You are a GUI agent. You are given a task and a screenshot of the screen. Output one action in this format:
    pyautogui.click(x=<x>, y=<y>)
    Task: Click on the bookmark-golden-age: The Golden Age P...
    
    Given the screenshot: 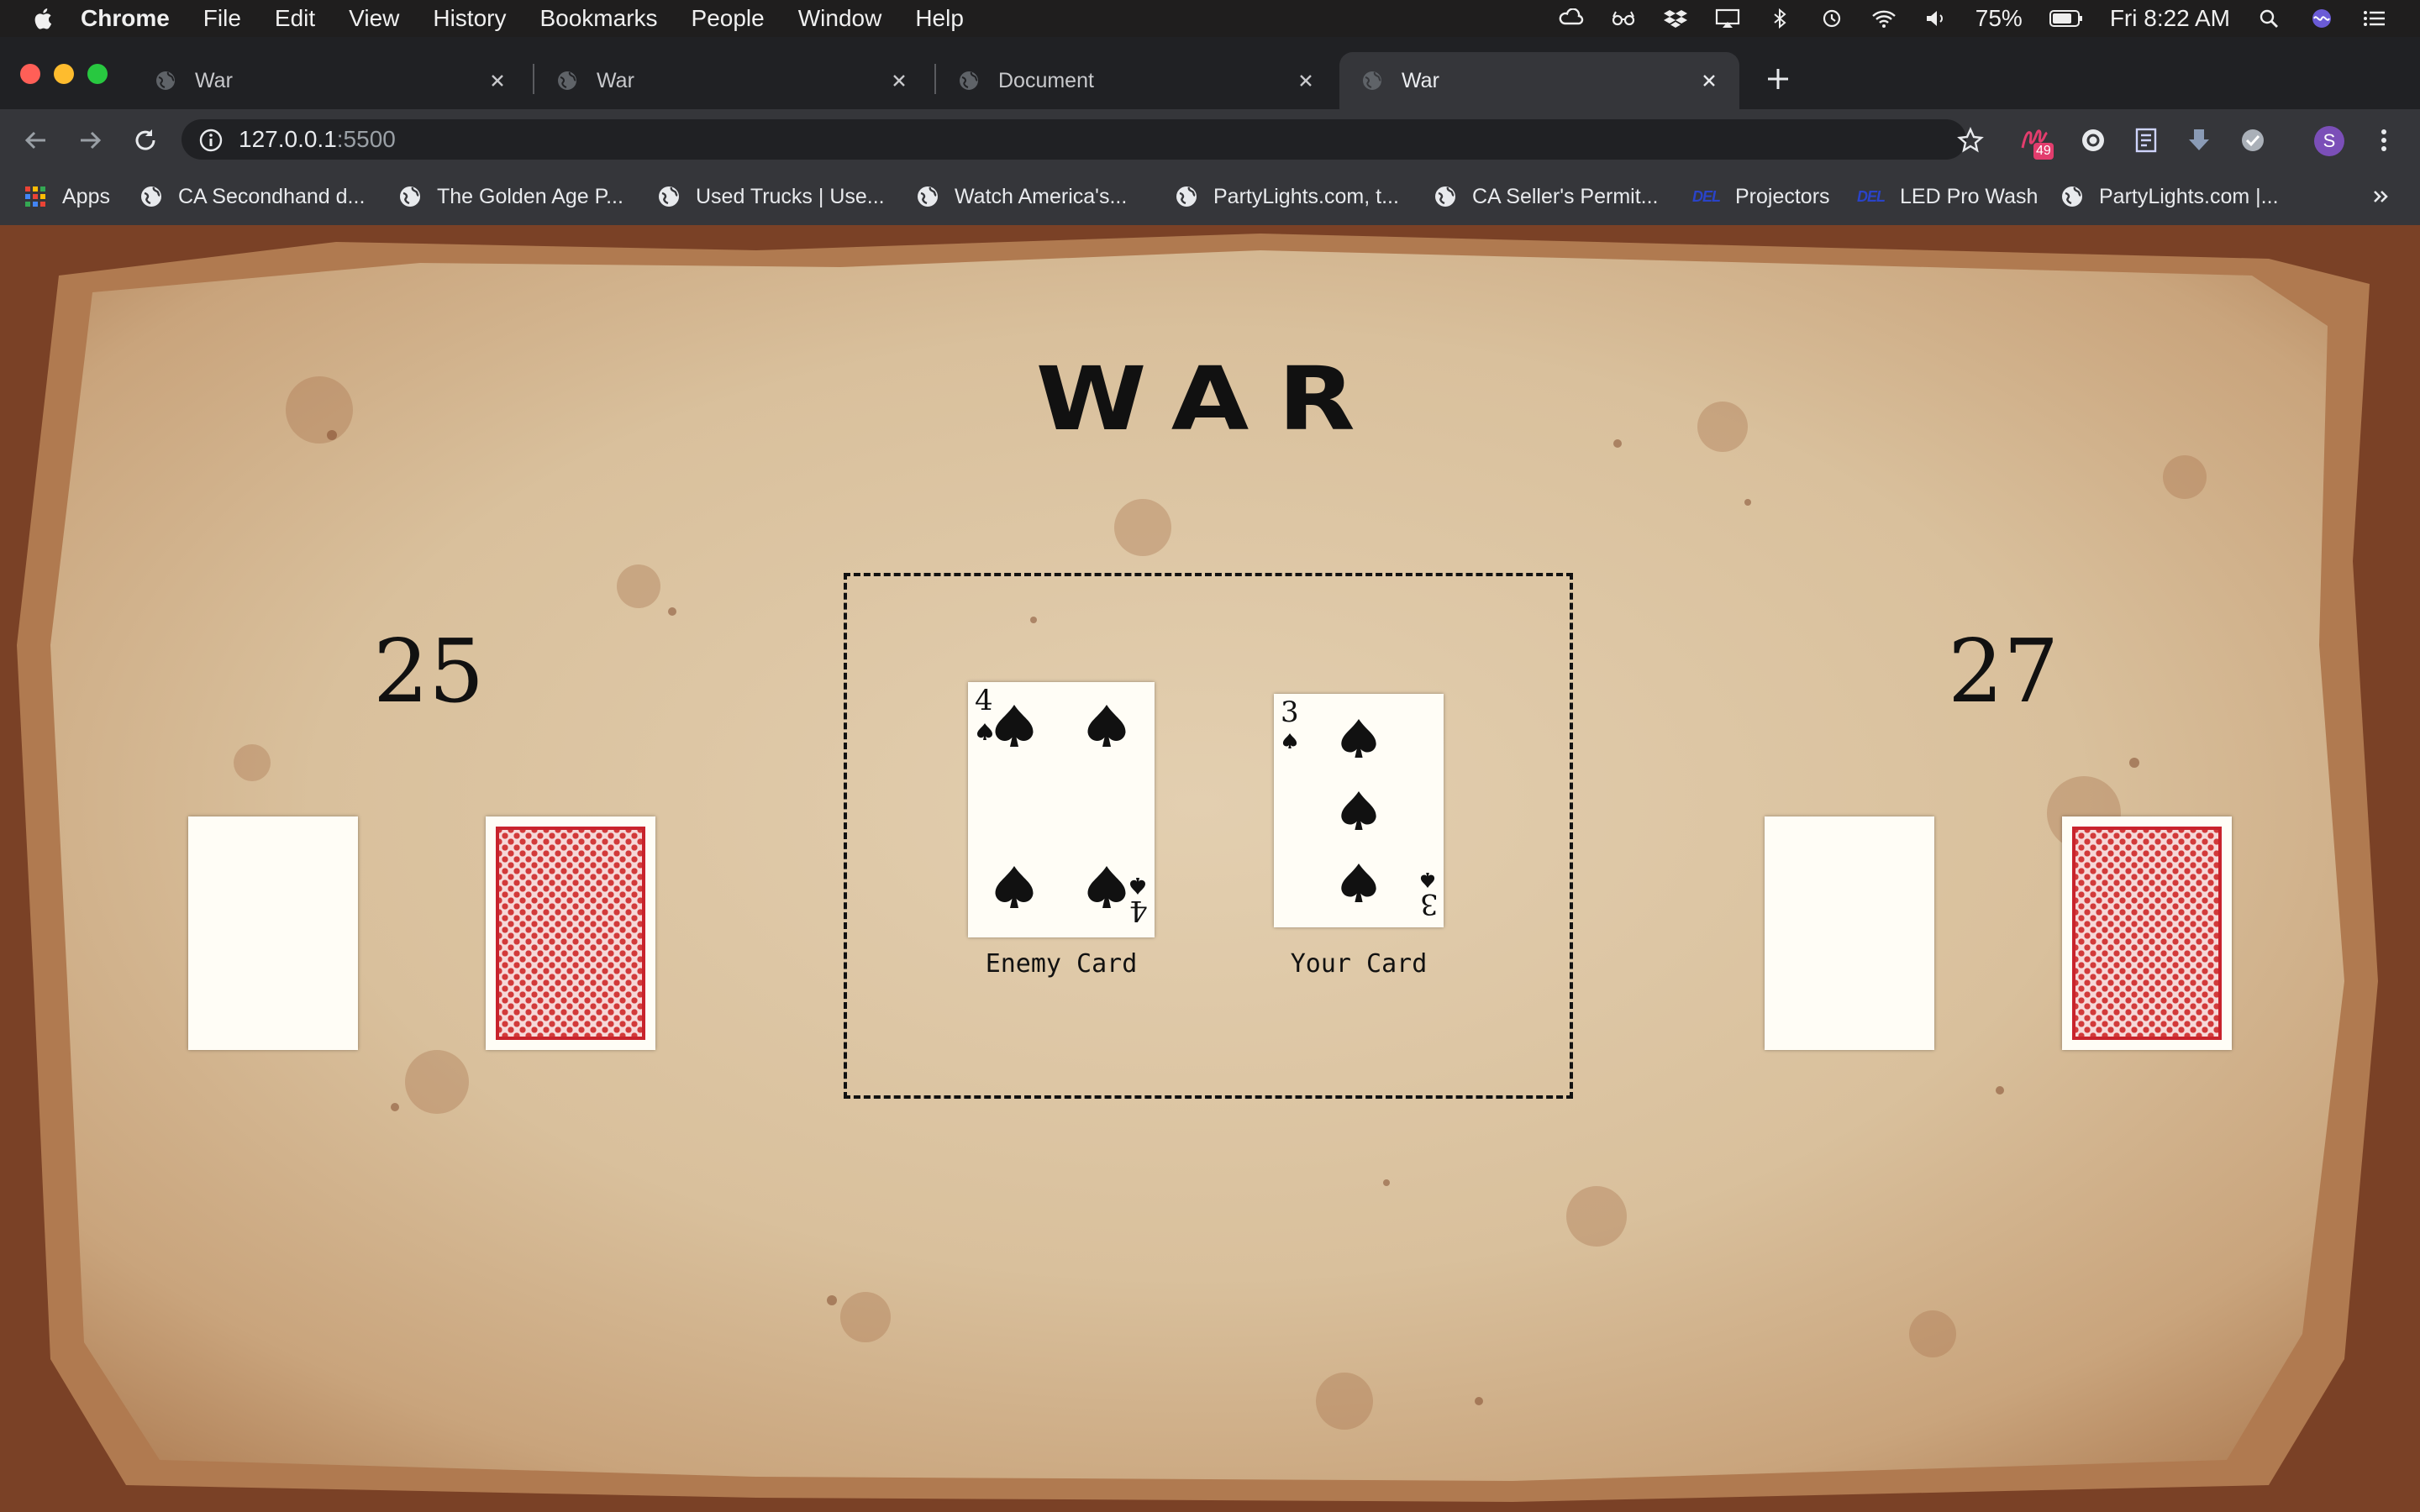 What is the action you would take?
    pyautogui.click(x=511, y=196)
    